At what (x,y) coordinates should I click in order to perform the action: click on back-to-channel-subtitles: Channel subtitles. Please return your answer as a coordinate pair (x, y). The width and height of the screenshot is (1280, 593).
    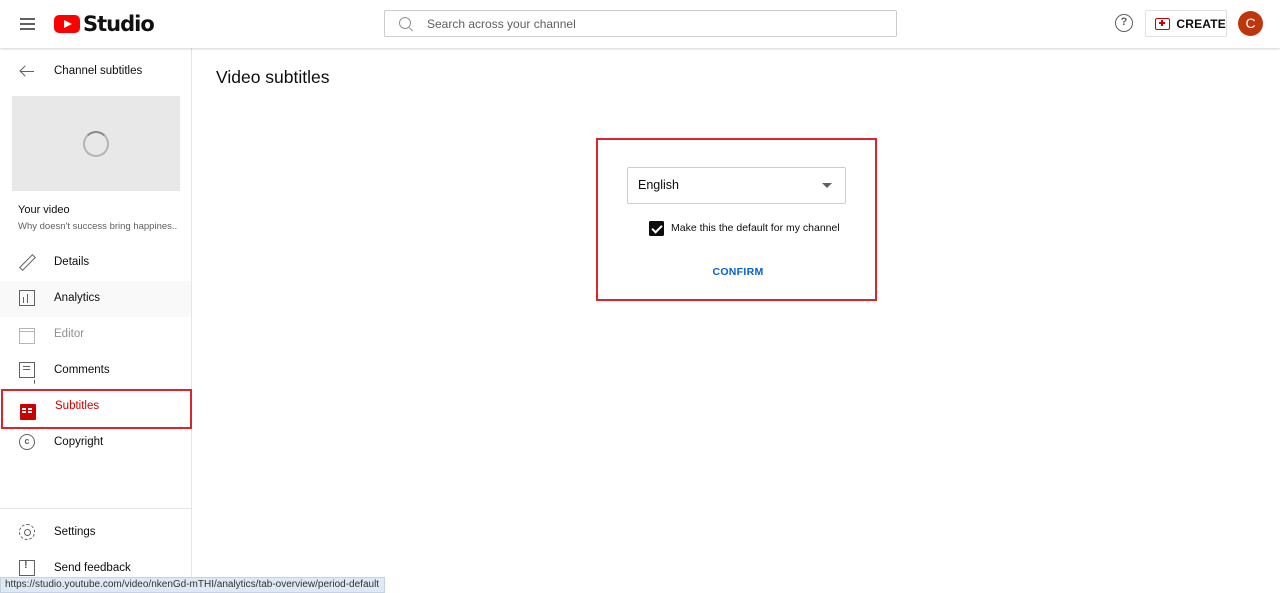
    Looking at the image, I should click on (95, 72).